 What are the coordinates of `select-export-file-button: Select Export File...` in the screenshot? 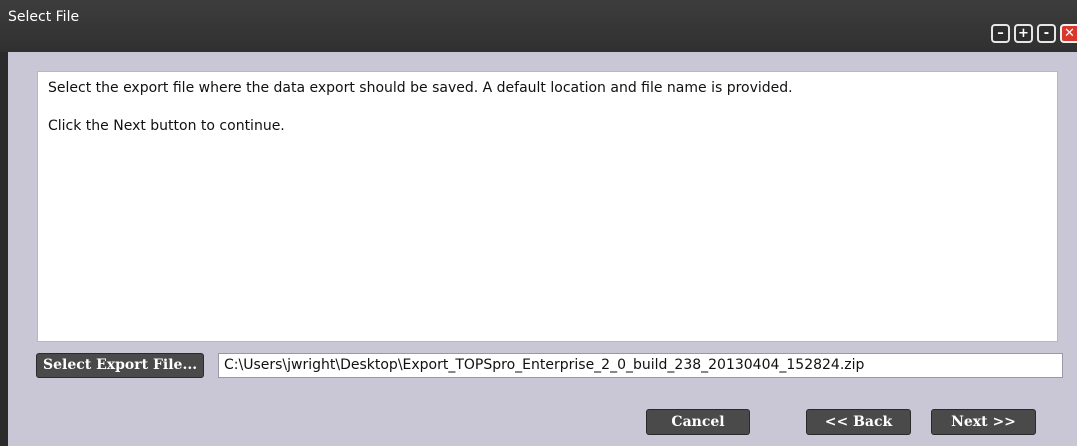 It's located at (120, 365).